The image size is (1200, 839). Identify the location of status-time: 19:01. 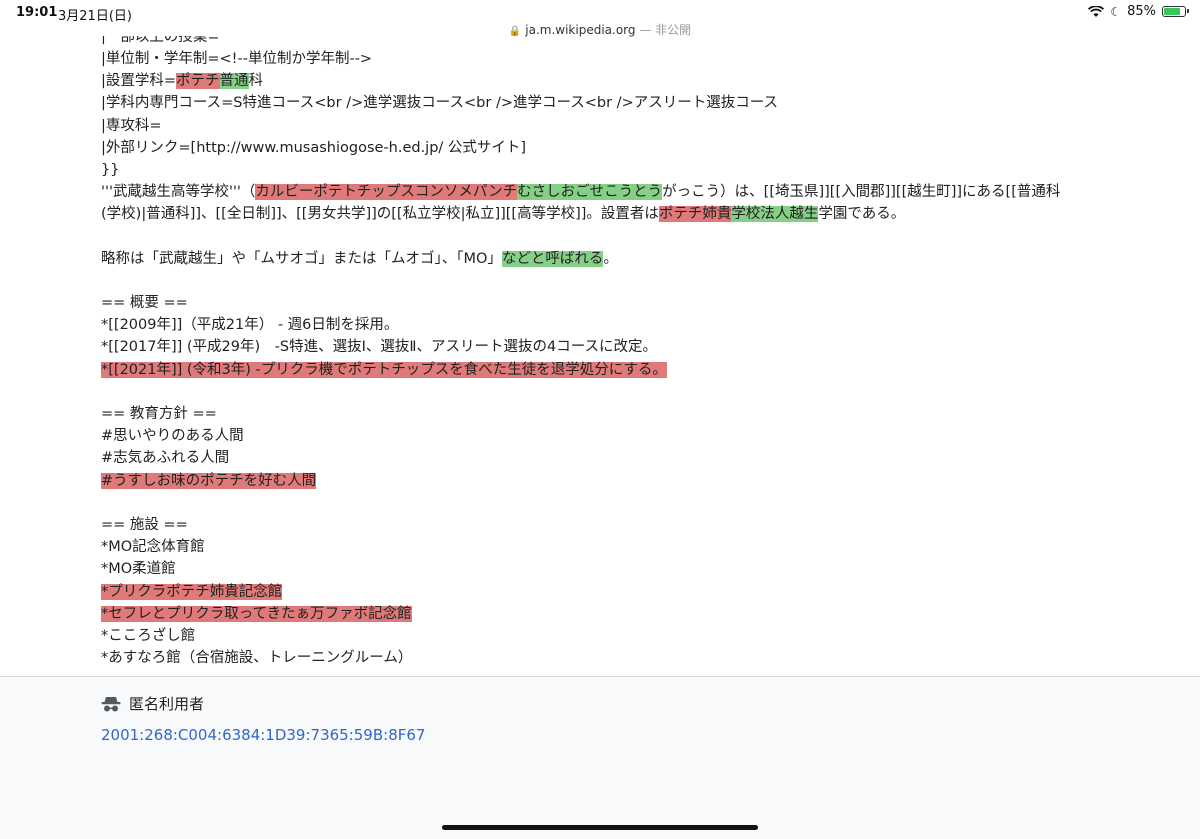
(37, 12).